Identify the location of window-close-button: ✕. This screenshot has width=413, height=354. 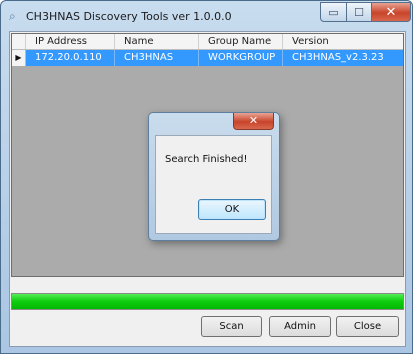
(391, 12).